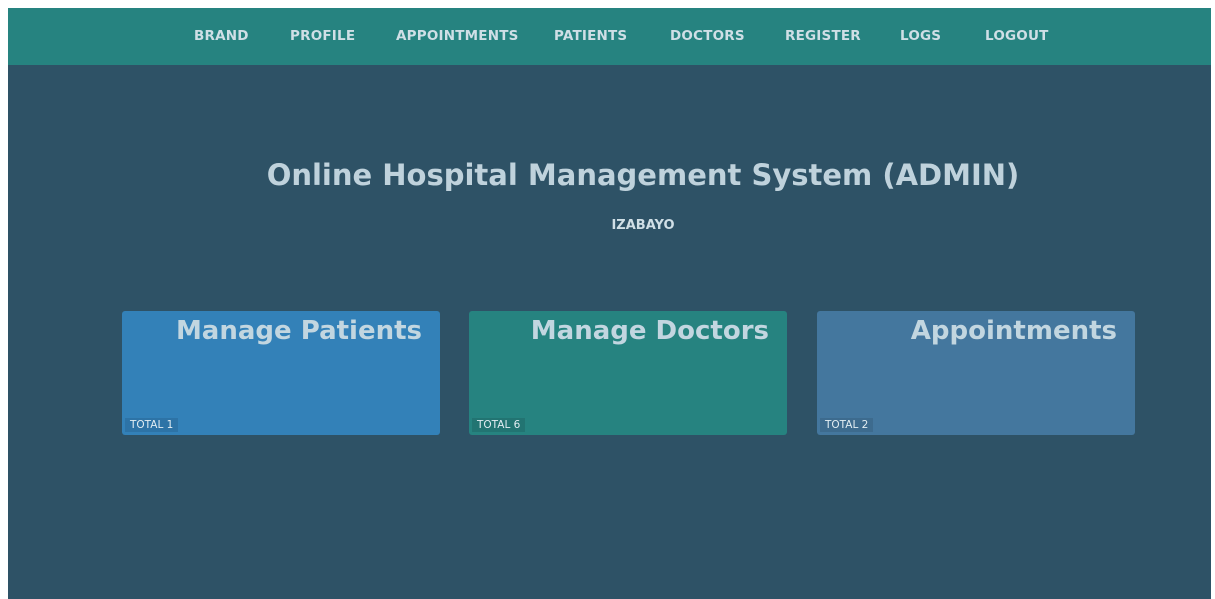  I want to click on total-badge: TOTAL 2, so click(847, 425).